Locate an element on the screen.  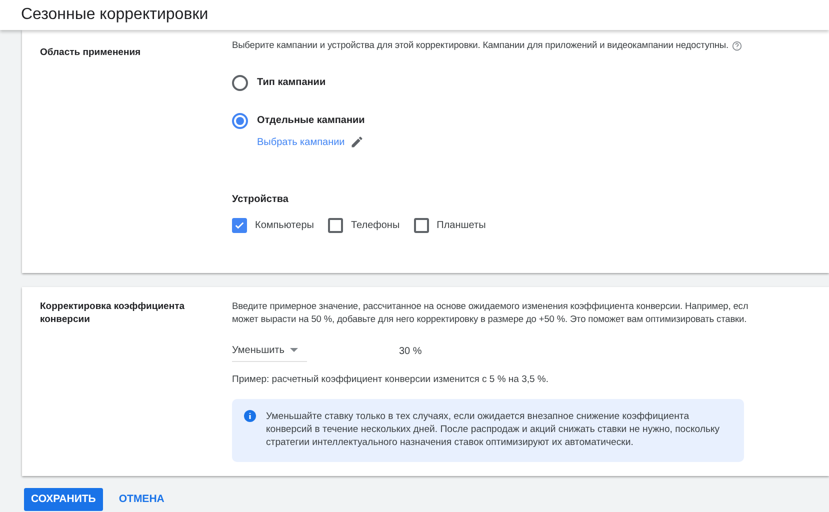
save-button: СОХРАНИТЬ is located at coordinates (63, 499).